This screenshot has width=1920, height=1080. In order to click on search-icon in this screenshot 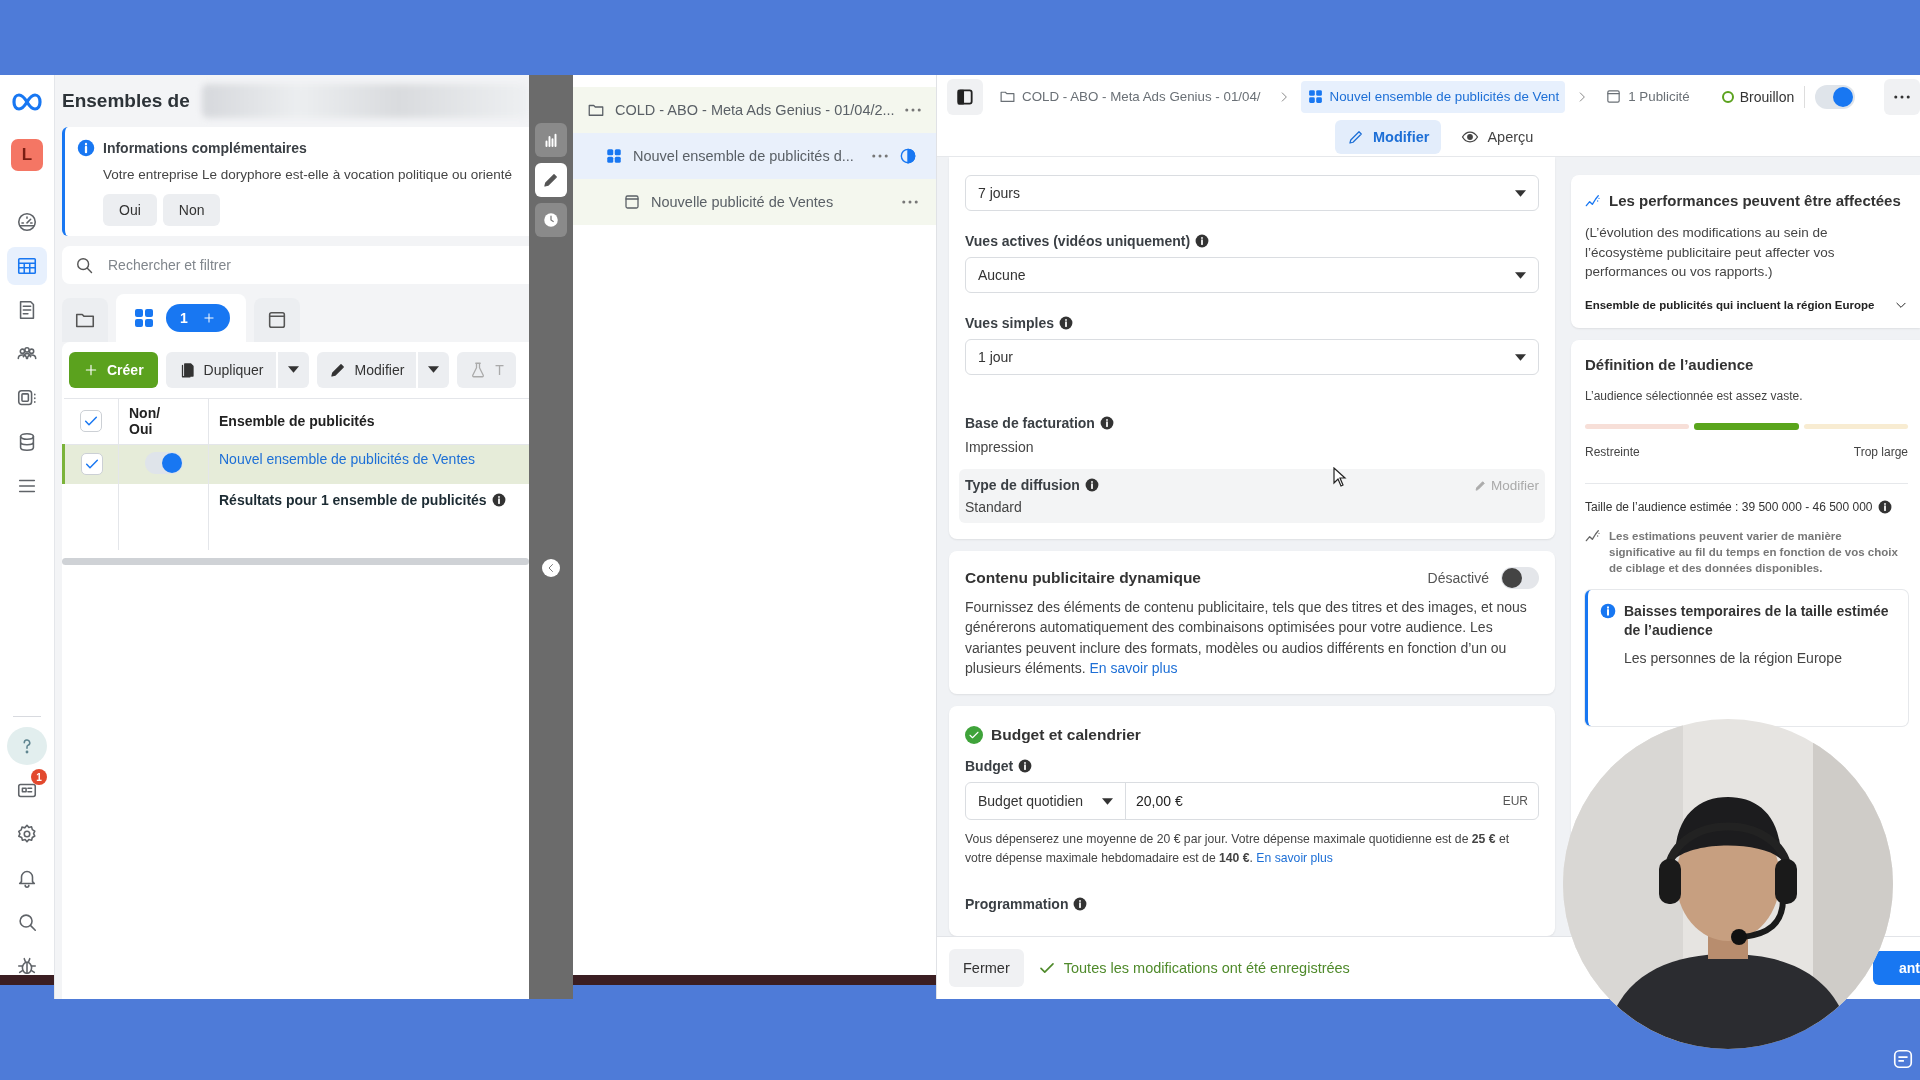, I will do `click(27, 922)`.